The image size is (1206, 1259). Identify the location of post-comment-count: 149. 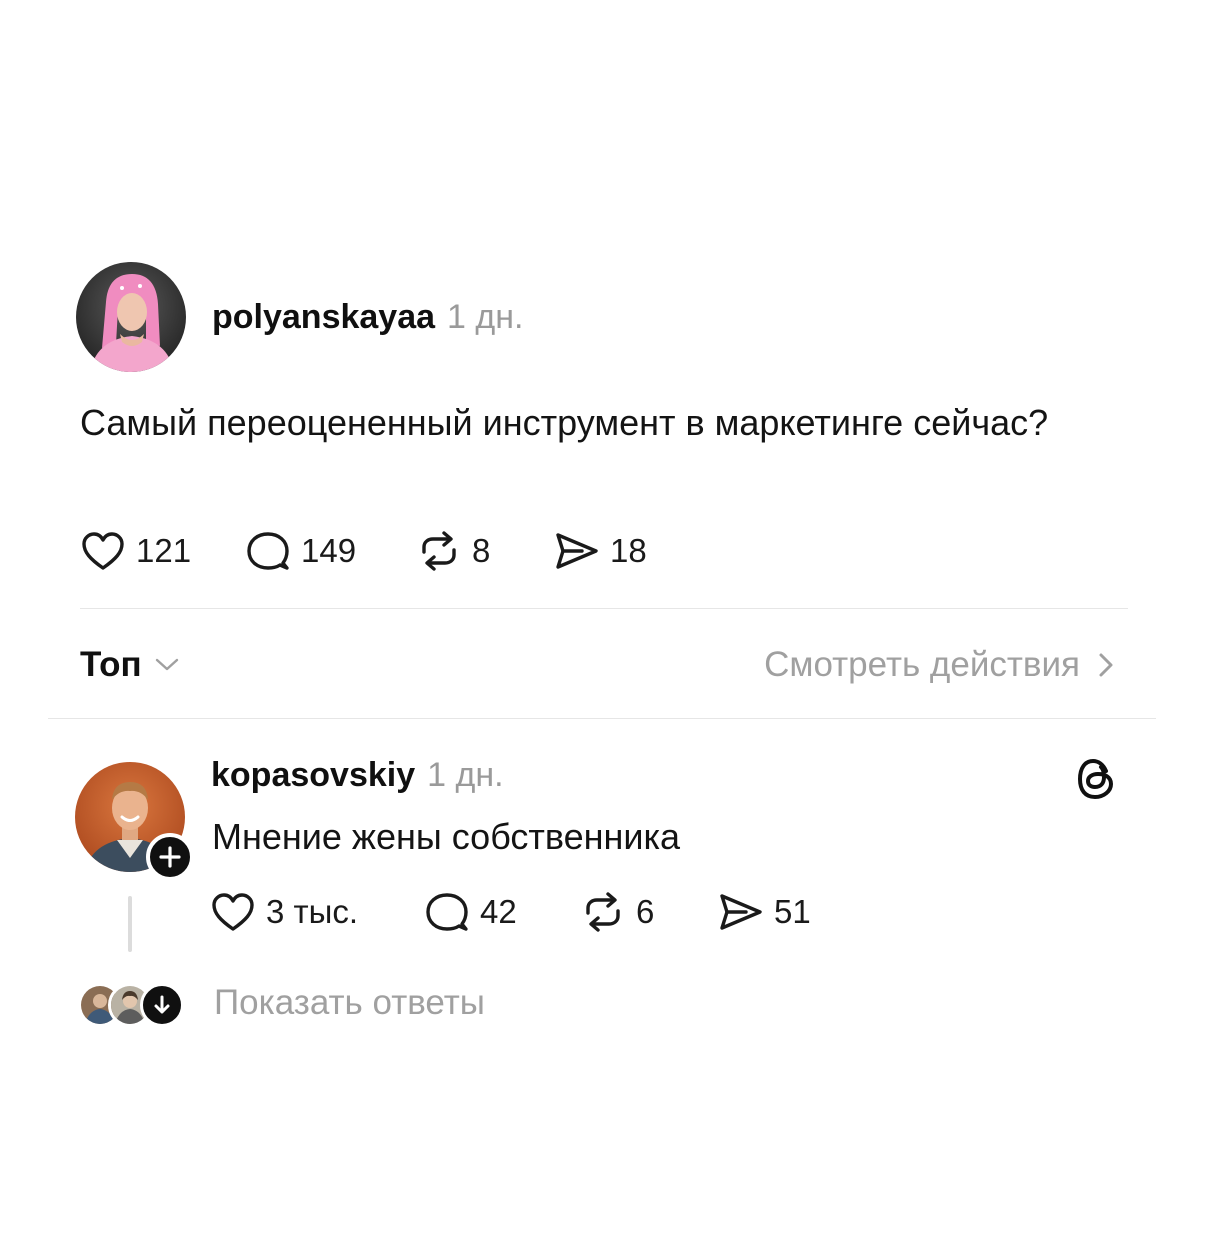
(329, 550).